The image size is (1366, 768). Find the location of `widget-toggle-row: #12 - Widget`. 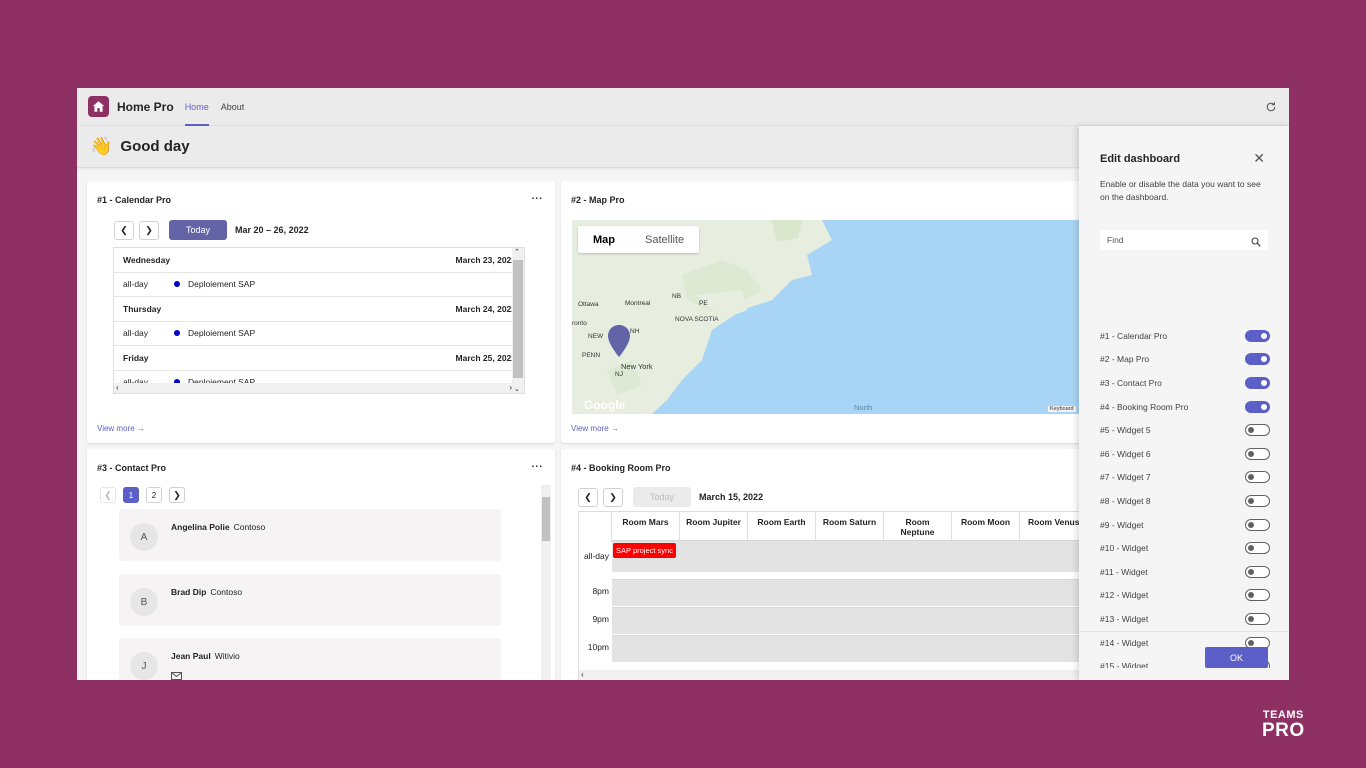

widget-toggle-row: #12 - Widget is located at coordinates (1185, 596).